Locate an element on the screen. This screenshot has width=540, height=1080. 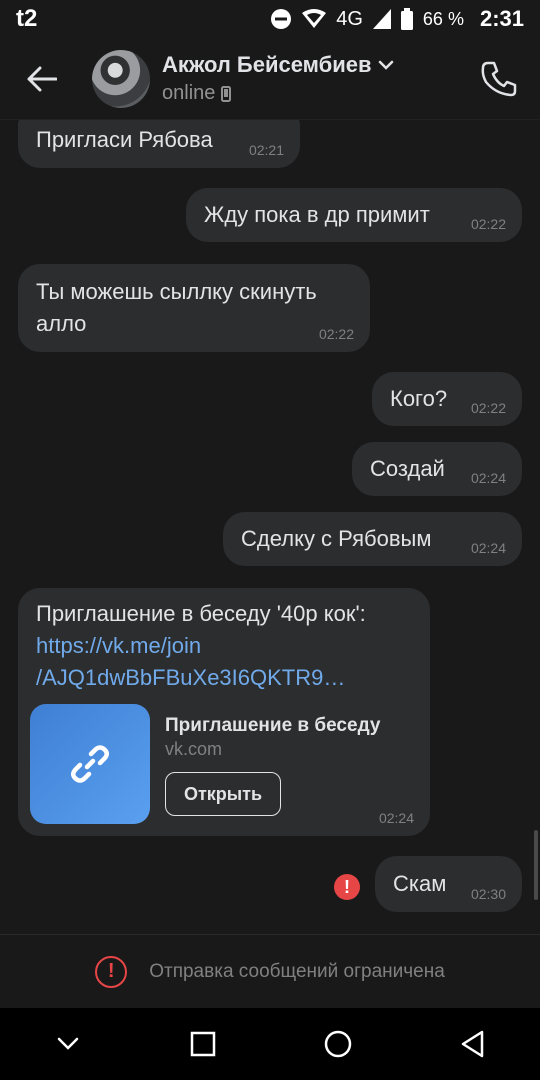
message-text: Кого? is located at coordinates (419, 398).